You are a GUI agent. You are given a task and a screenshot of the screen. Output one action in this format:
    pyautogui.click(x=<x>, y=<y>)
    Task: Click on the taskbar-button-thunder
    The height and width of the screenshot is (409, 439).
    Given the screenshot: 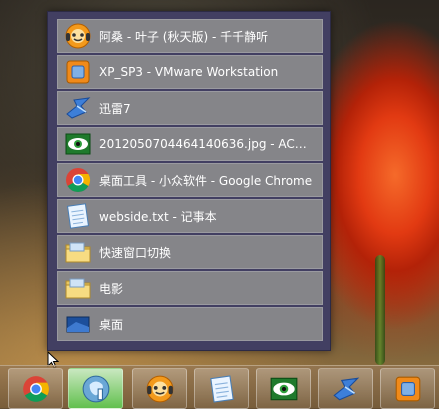 What is the action you would take?
    pyautogui.click(x=345, y=388)
    